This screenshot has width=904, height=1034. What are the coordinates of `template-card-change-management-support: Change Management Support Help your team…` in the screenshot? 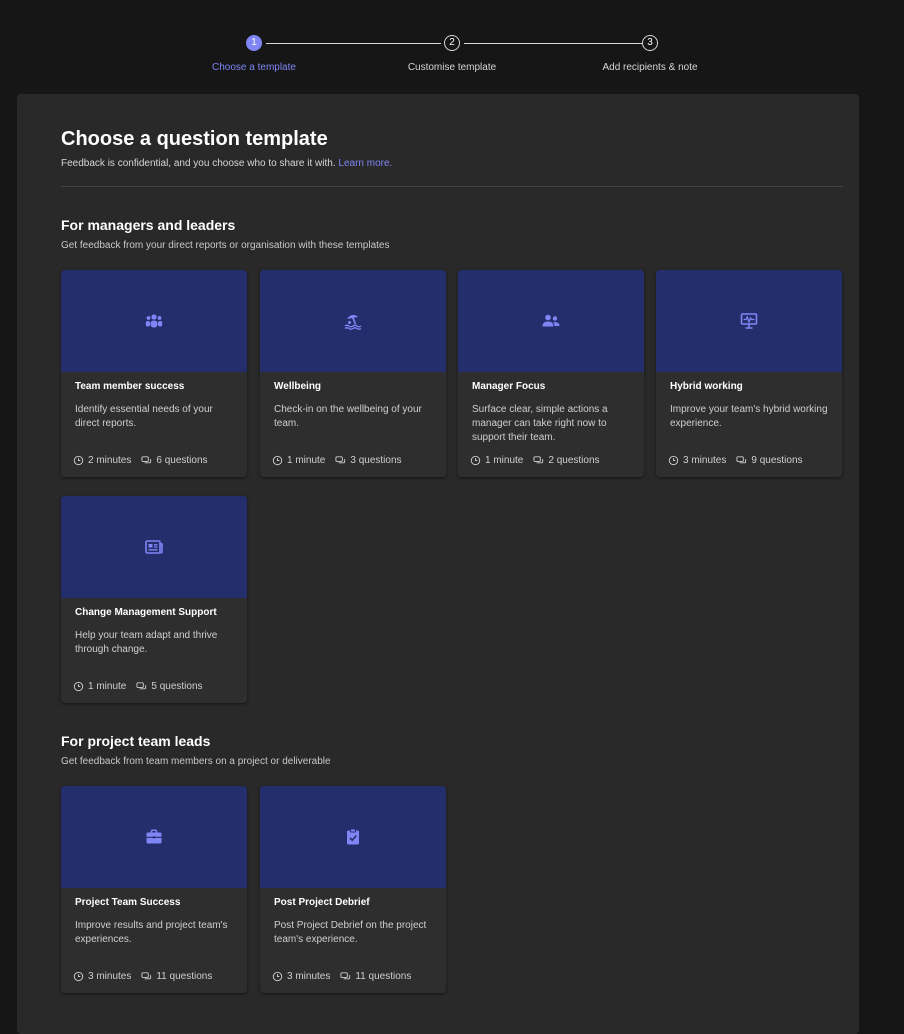 It's located at (154, 599).